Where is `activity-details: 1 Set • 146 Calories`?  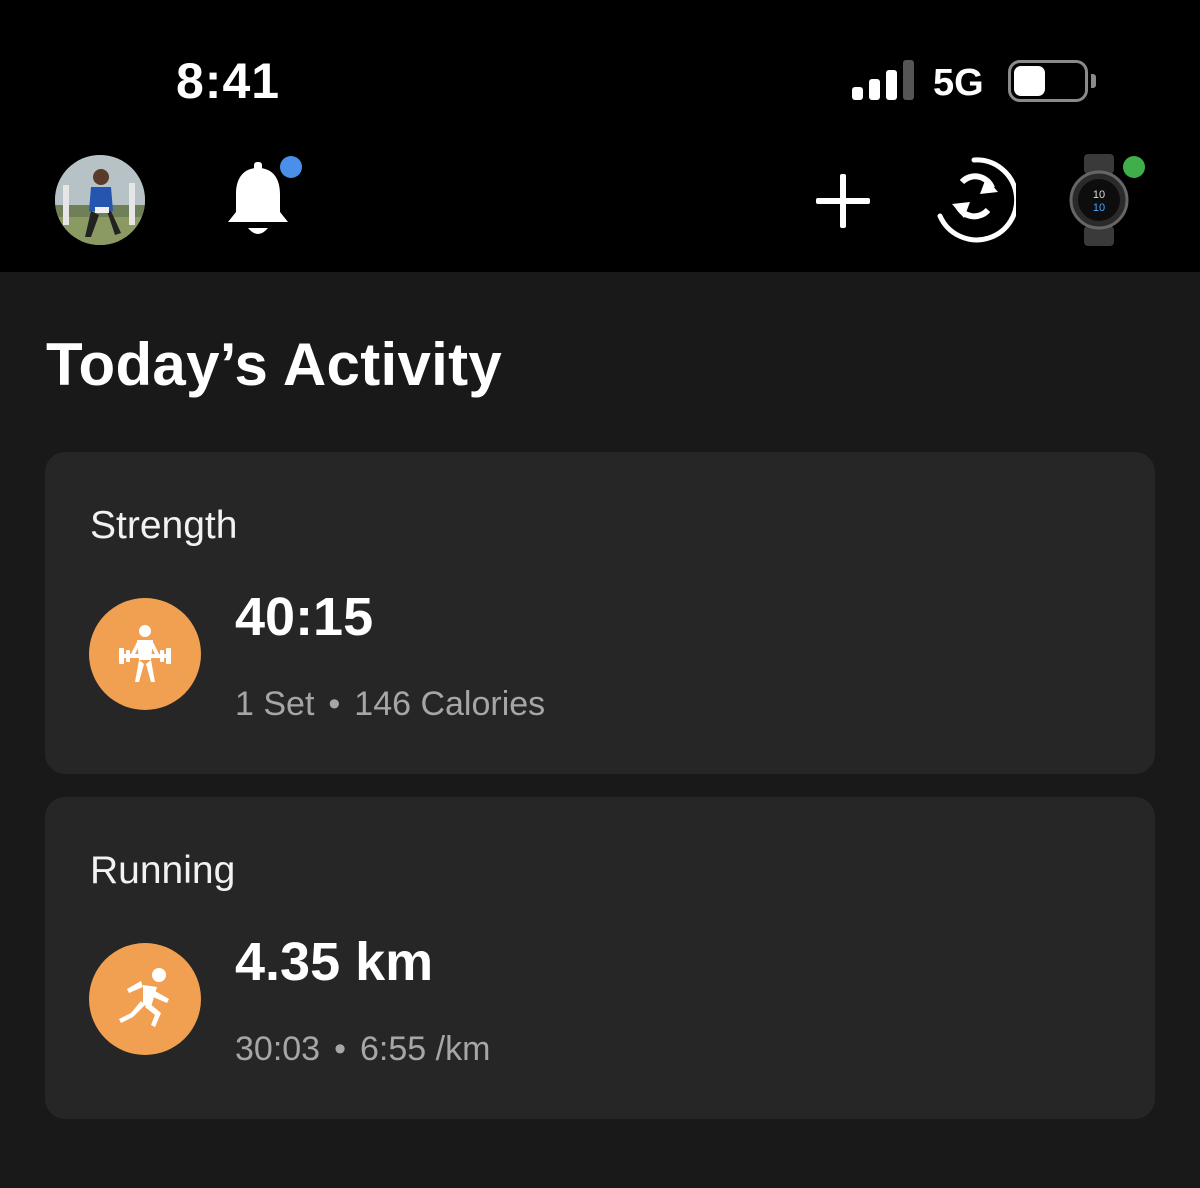
activity-details: 1 Set • 146 Calories is located at coordinates (390, 704).